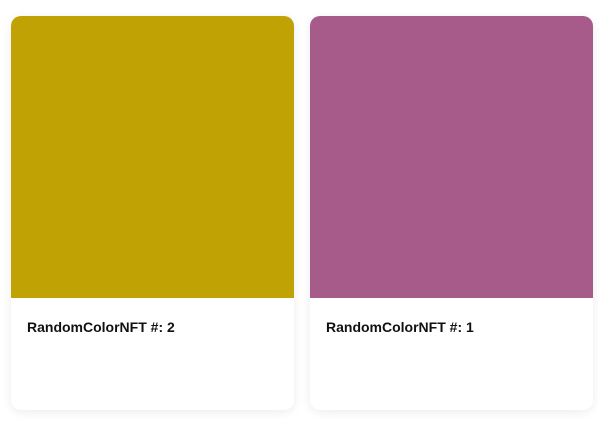  I want to click on nft-title: RandomColorNFT #: 1, so click(400, 327).